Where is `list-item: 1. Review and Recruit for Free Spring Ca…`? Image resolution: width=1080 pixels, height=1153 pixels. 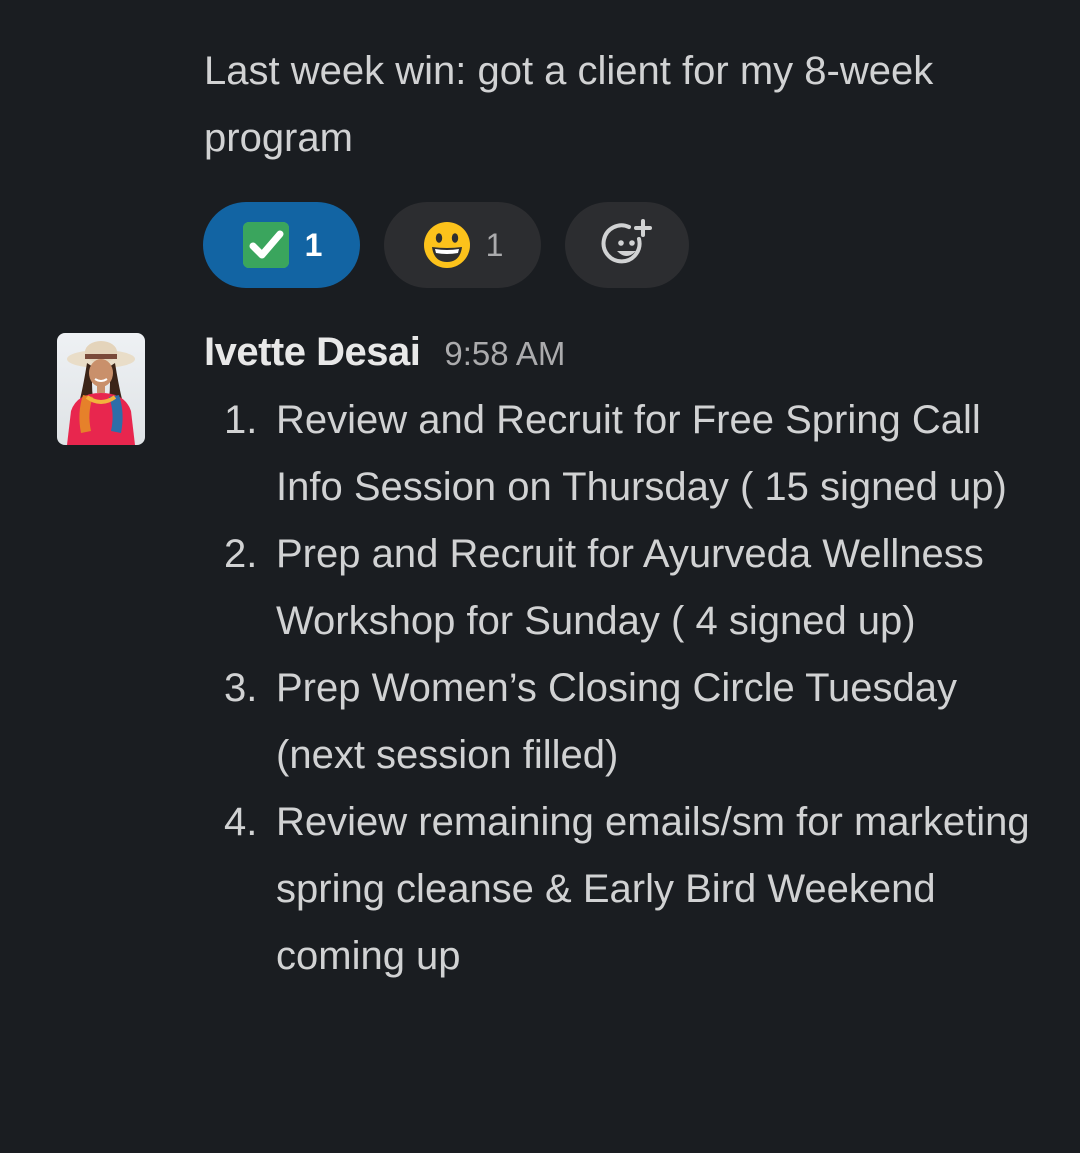
list-item: 1. Review and Recruit for Free Spring Ca… is located at coordinates (634, 454).